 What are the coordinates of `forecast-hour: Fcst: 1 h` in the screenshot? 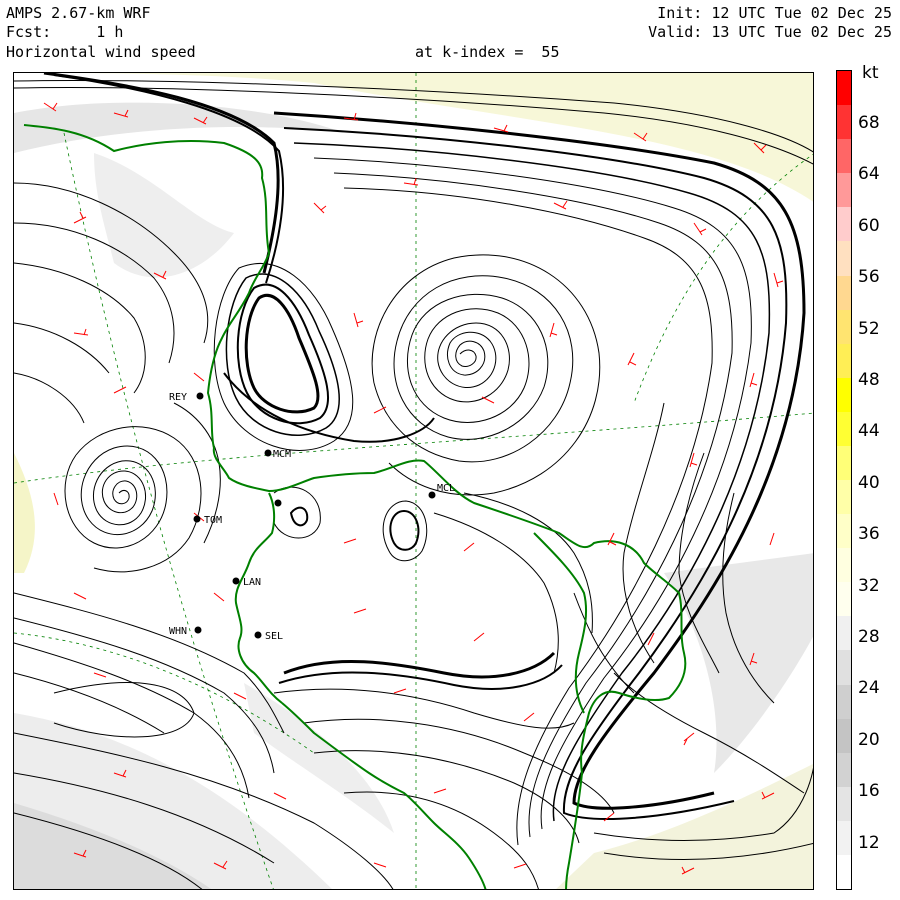 It's located at (65, 32).